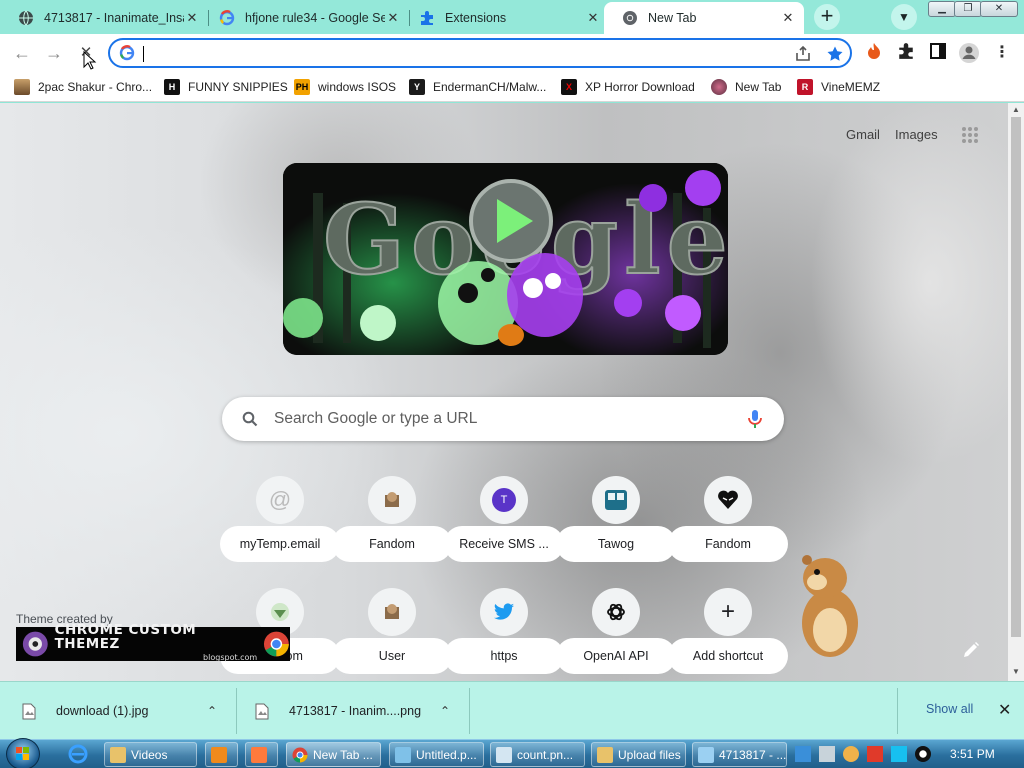  I want to click on gmail-link: Gmail, so click(863, 134).